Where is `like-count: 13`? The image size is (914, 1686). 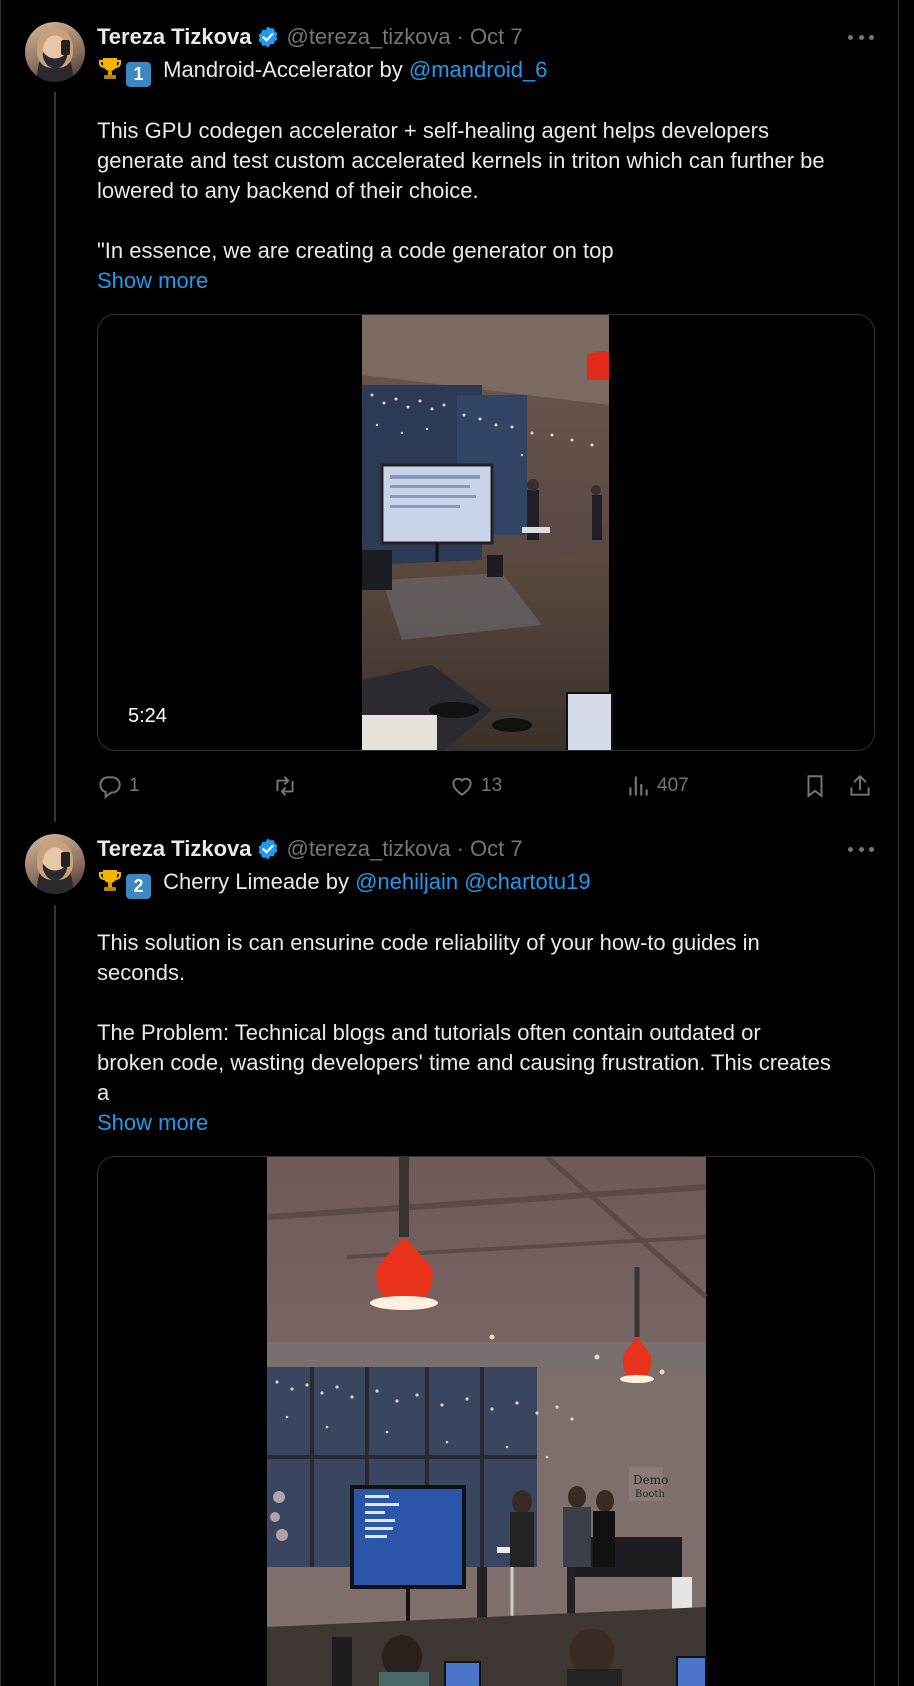
like-count: 13 is located at coordinates (492, 785).